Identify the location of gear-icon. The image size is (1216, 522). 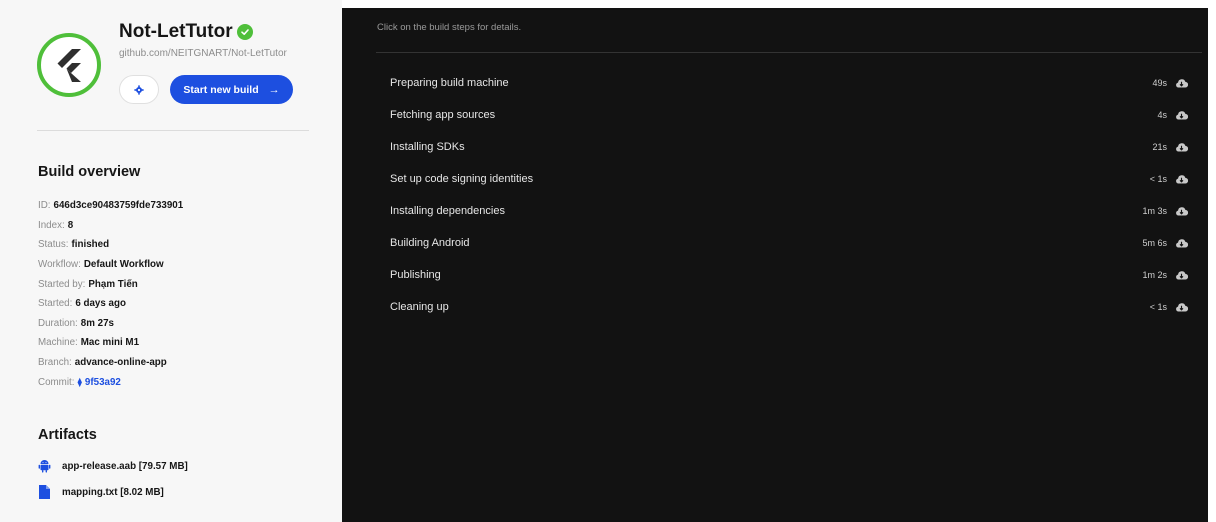
(139, 89).